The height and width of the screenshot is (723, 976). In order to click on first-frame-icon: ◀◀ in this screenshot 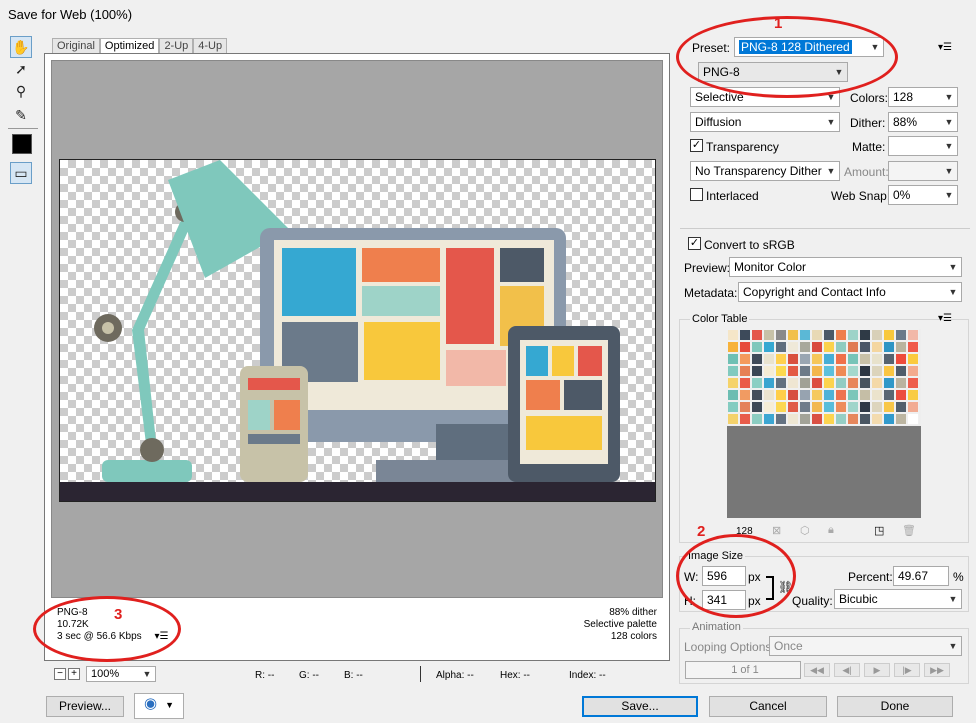, I will do `click(817, 670)`.